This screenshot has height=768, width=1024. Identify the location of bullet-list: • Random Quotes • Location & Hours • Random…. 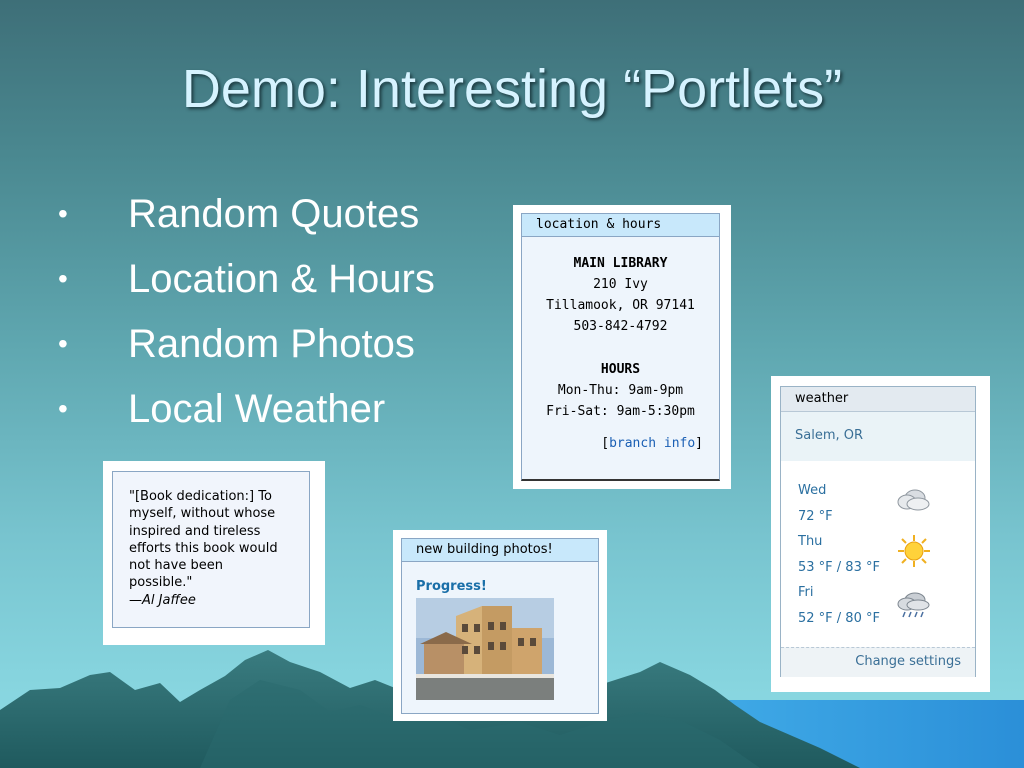
(246, 320).